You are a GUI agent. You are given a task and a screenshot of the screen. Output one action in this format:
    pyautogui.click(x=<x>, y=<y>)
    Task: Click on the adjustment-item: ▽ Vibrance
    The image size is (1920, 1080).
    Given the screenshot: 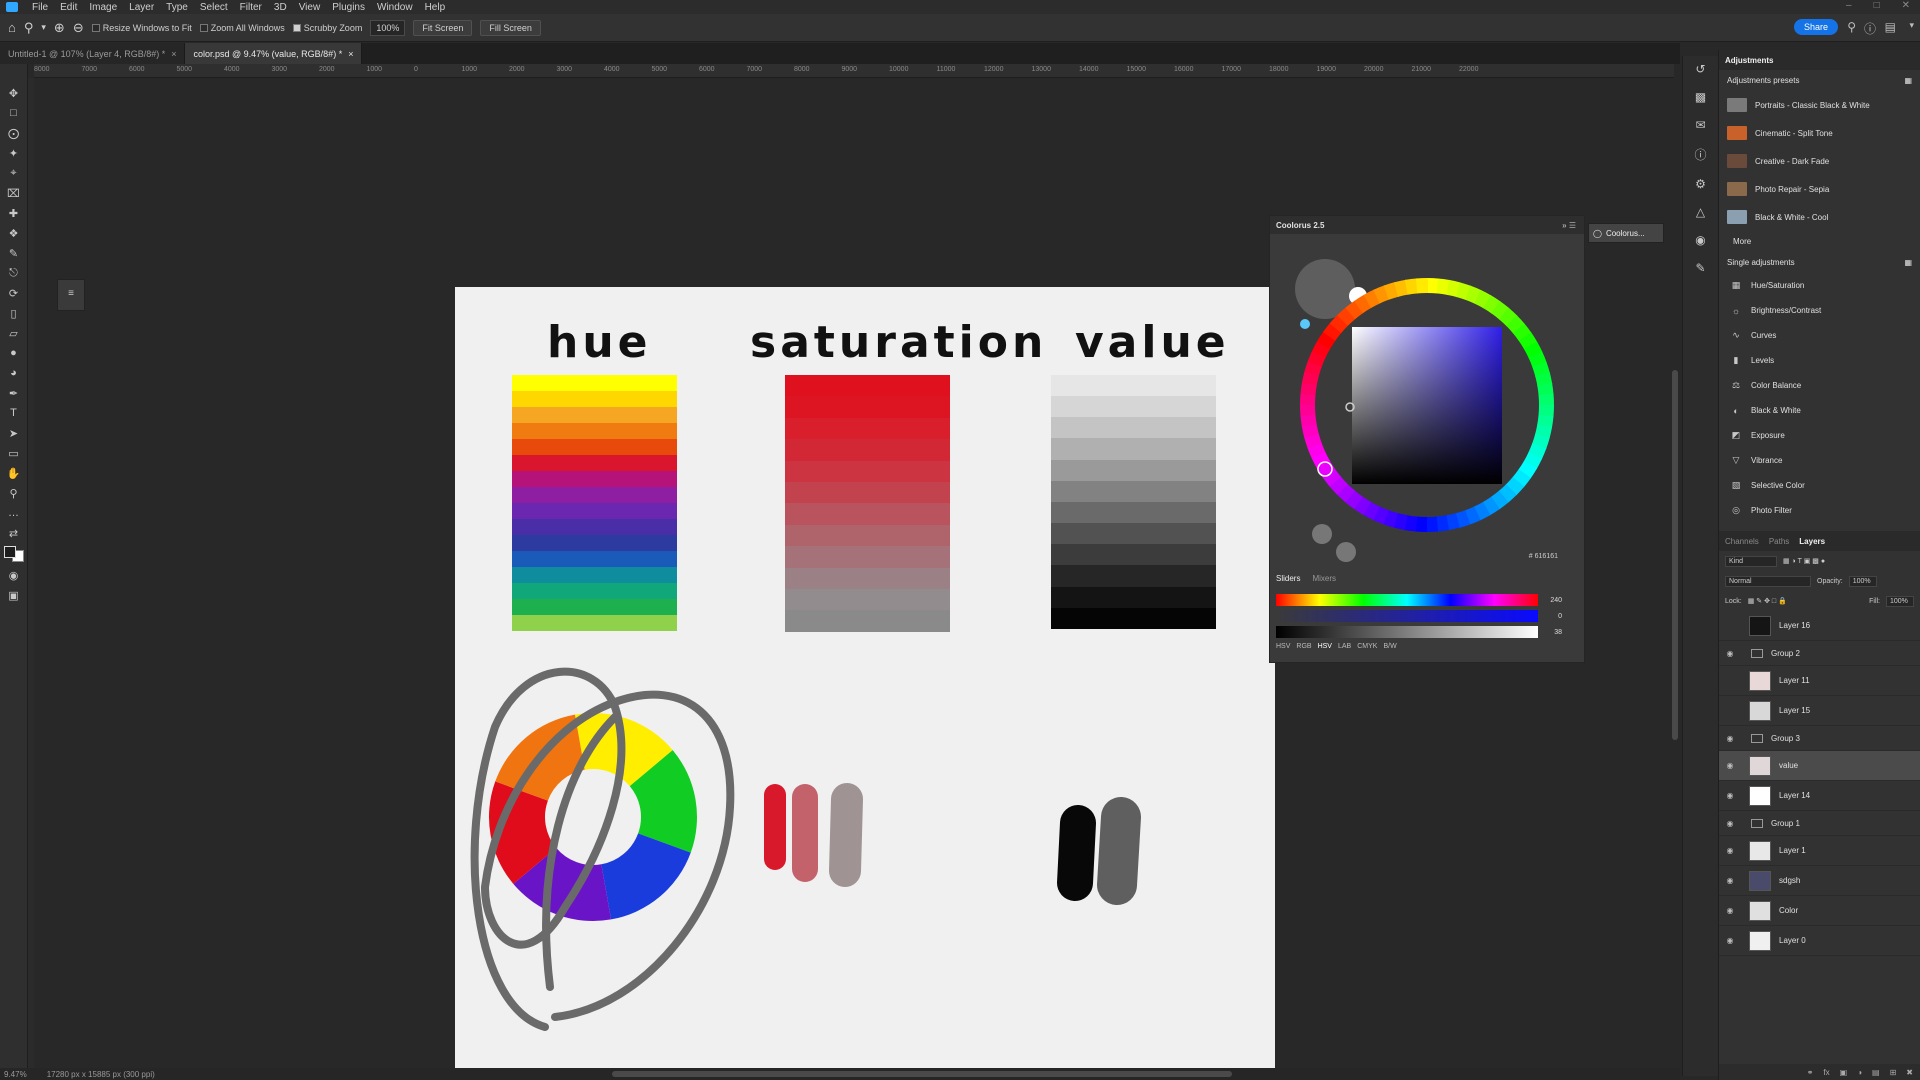 What is the action you would take?
    pyautogui.click(x=1819, y=460)
    